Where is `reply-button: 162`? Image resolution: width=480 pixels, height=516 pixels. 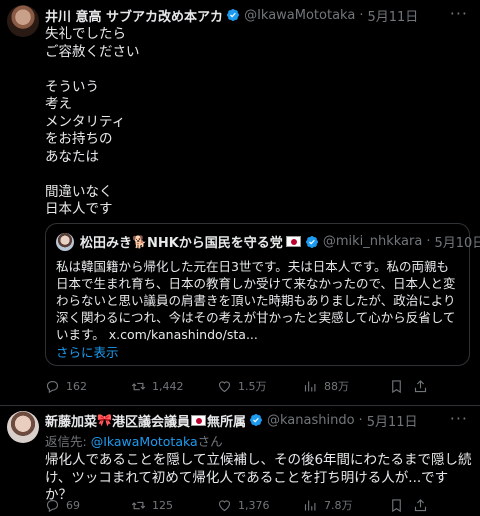
reply-button: 162 is located at coordinates (88, 386).